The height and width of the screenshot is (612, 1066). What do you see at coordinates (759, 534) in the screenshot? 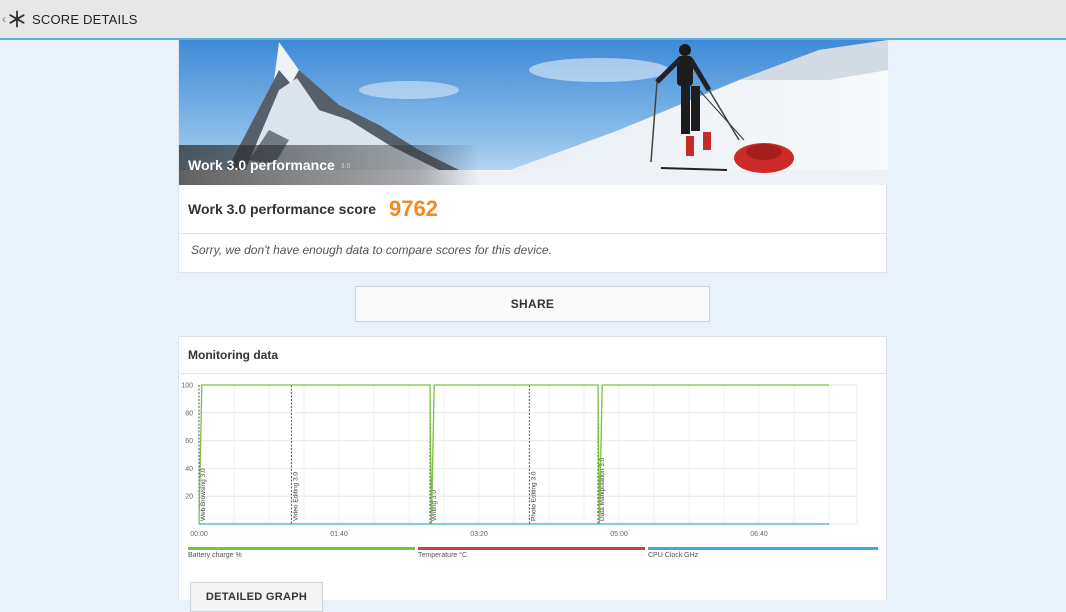
I see `x-tick-label: 06:40` at bounding box center [759, 534].